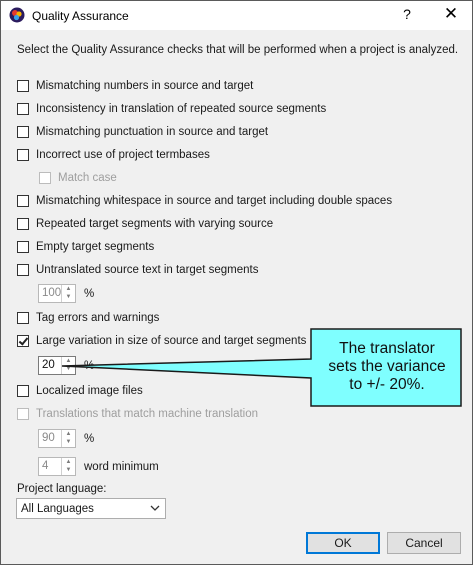 This screenshot has height=565, width=473. What do you see at coordinates (95, 247) in the screenshot?
I see `check-label: Empty target segments` at bounding box center [95, 247].